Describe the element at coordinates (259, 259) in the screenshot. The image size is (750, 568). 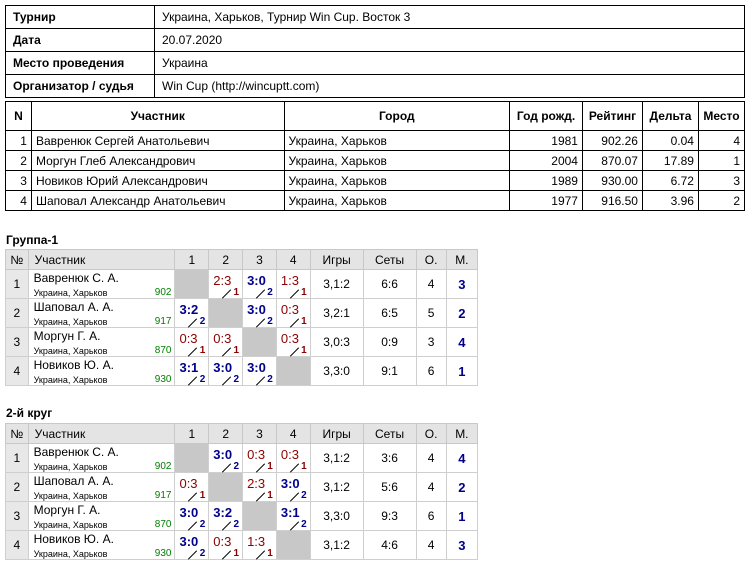
I see `group-col-header: 3` at that location.